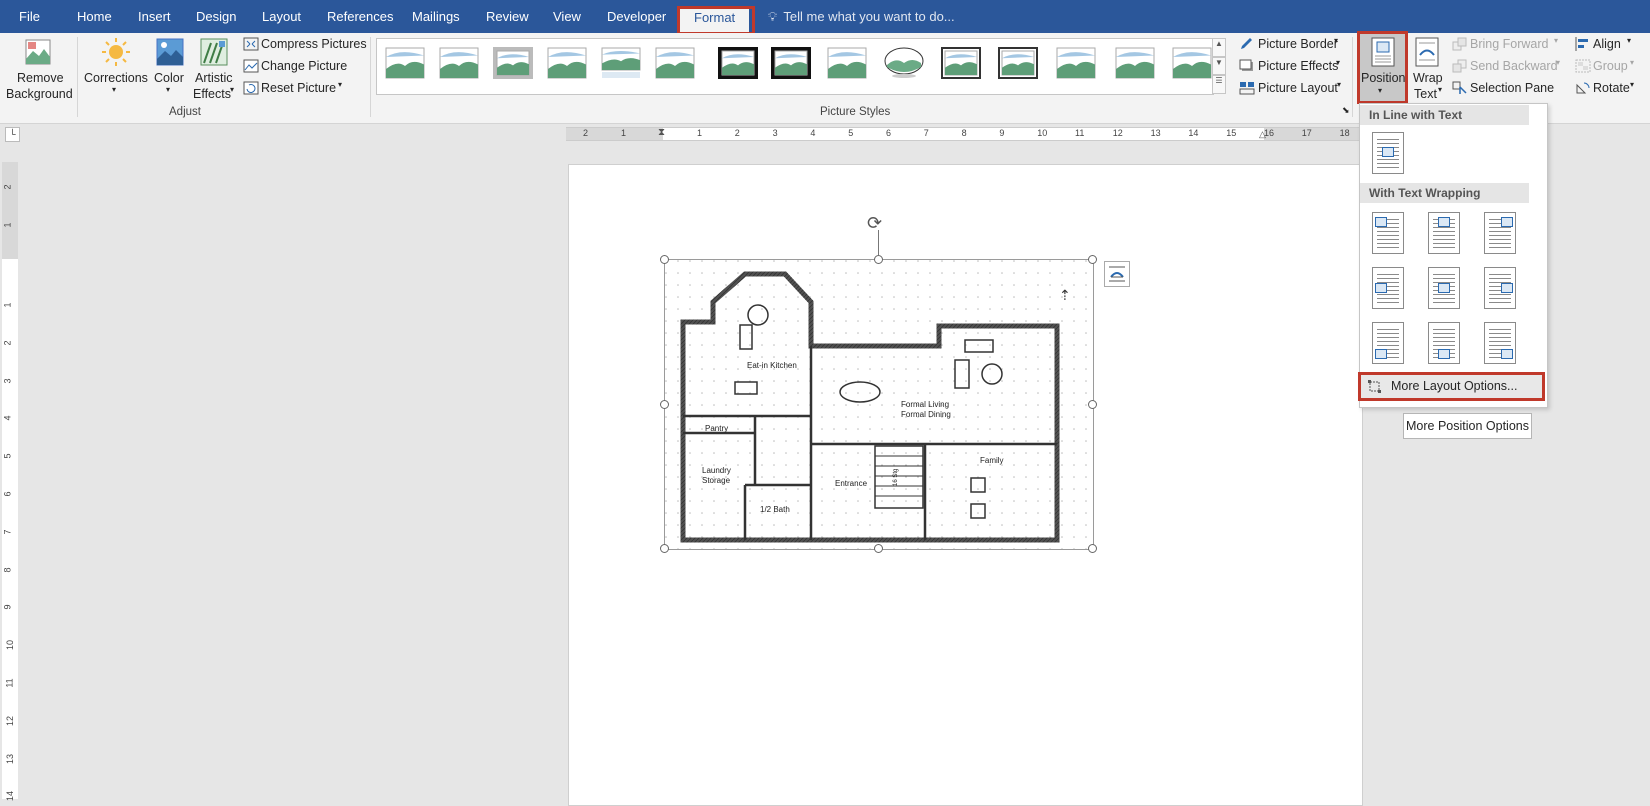 The height and width of the screenshot is (806, 1650). Describe the element at coordinates (992, 460) in the screenshot. I see `label-family: Family` at that location.